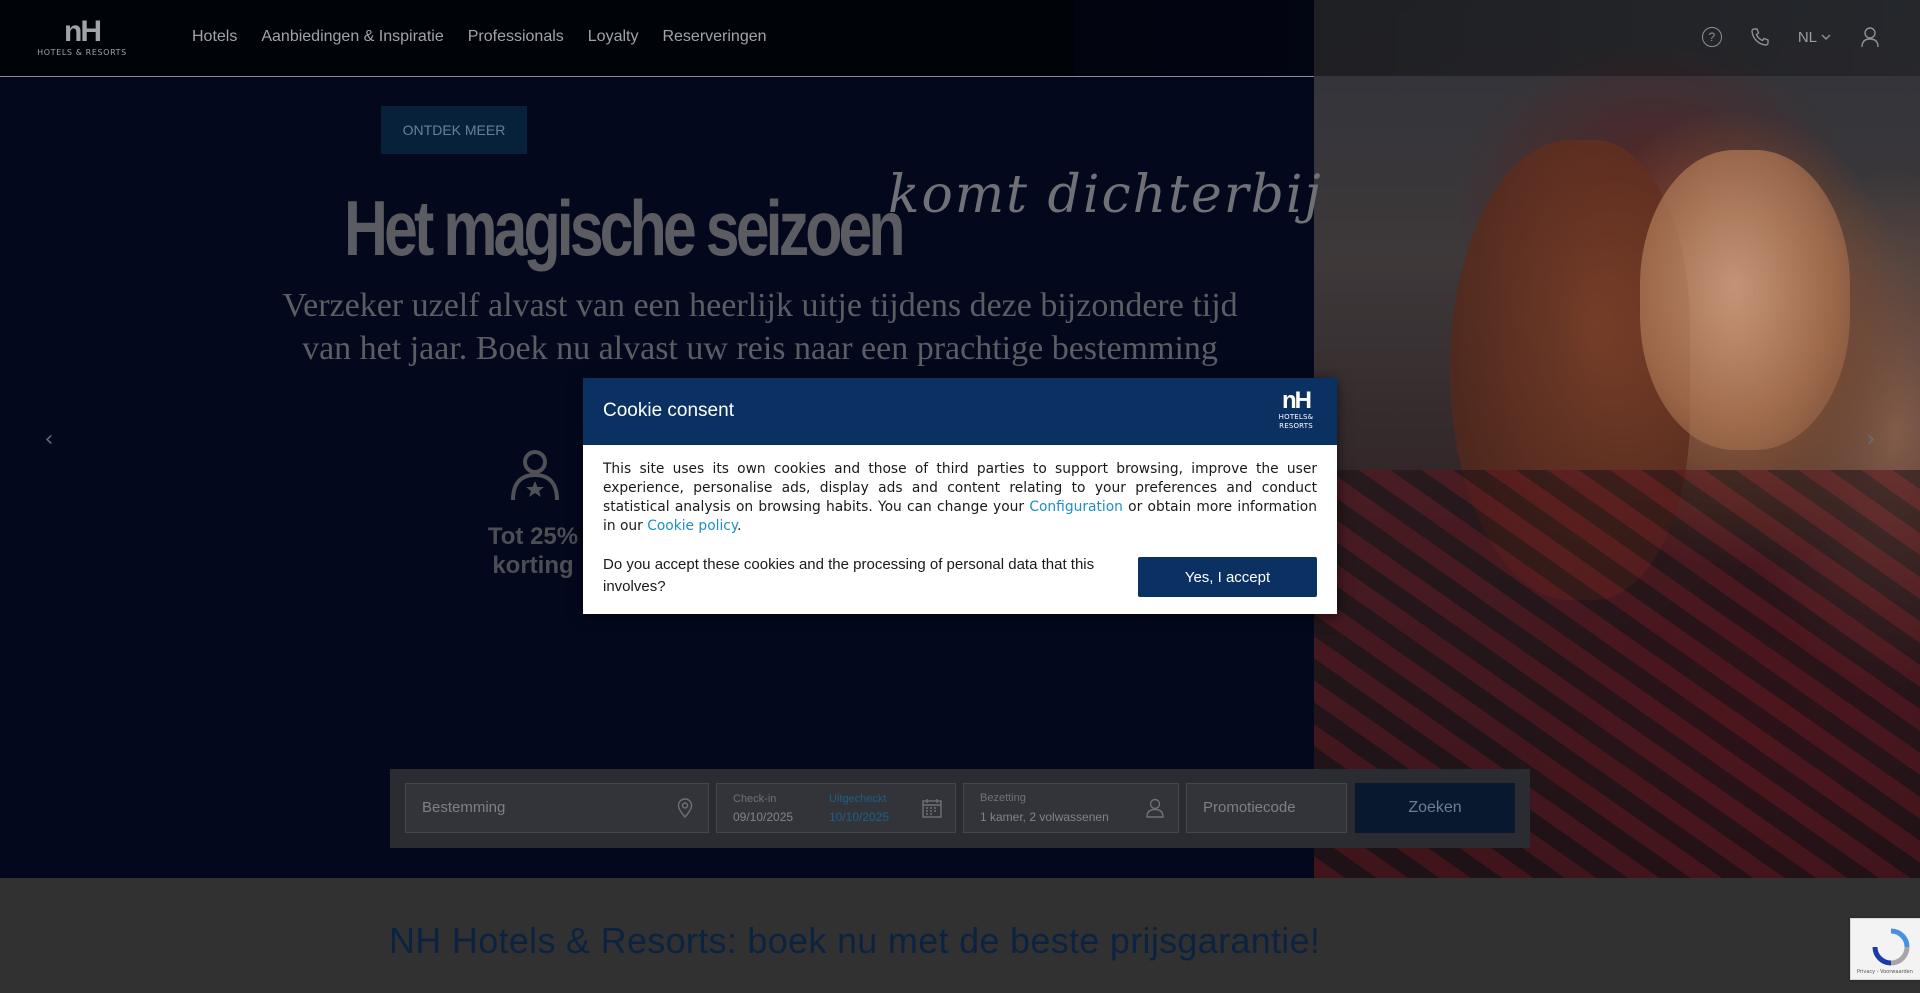 The width and height of the screenshot is (1920, 993). I want to click on hero-photo-face, so click(1745, 300).